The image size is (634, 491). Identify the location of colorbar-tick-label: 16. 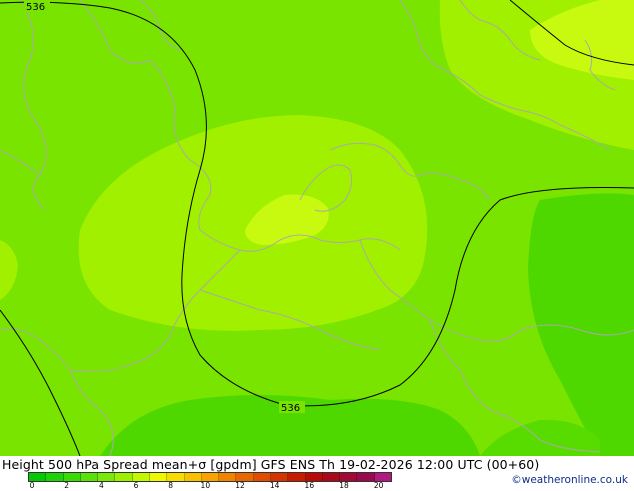
(309, 485).